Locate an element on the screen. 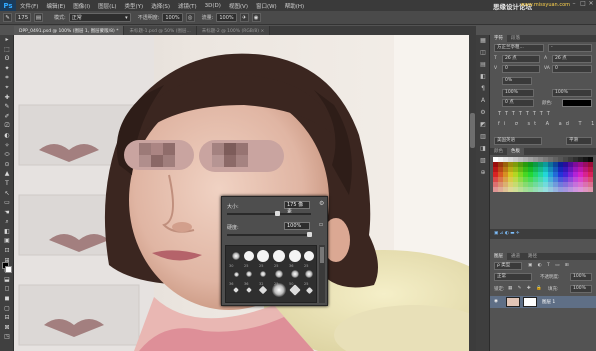 Image resolution: width=596 pixels, height=351 pixels. tool-icon: ◻ is located at coordinates (7, 289).